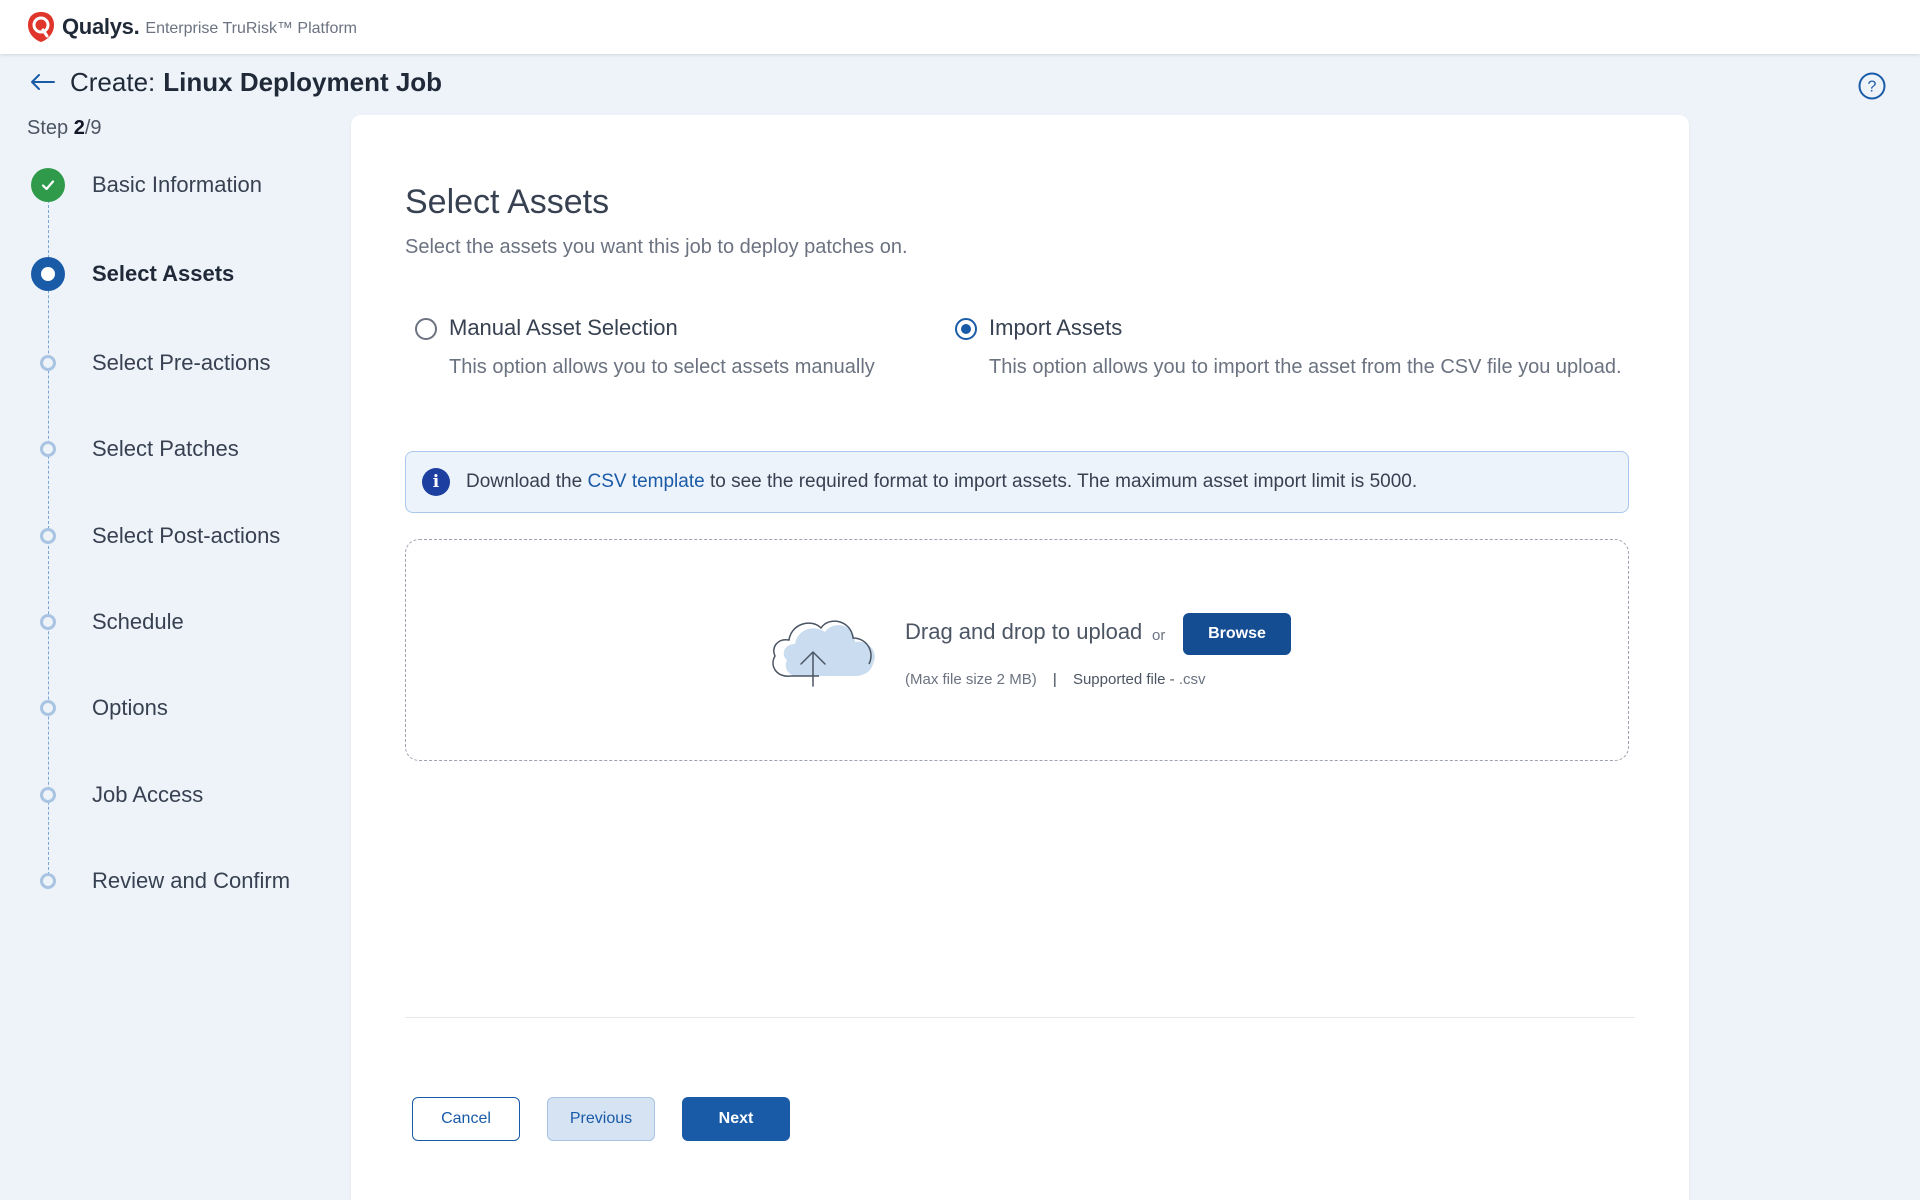 The width and height of the screenshot is (1920, 1200). Describe the element at coordinates (191, 880) in the screenshot. I see `step-label: Review and Confirm` at that location.